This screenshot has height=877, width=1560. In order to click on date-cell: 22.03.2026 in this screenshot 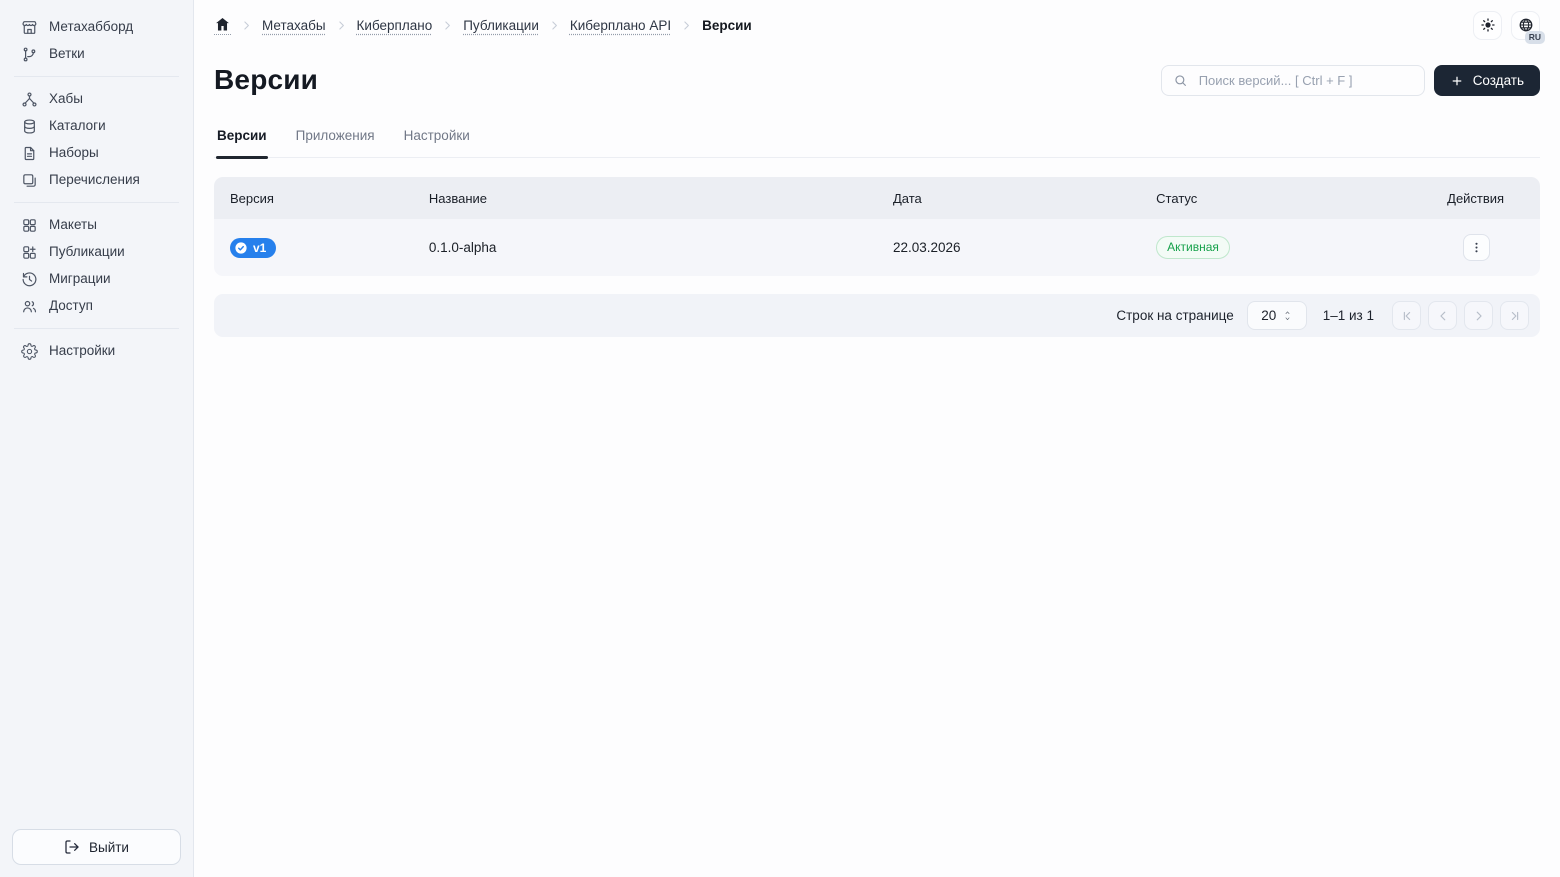, I will do `click(926, 247)`.